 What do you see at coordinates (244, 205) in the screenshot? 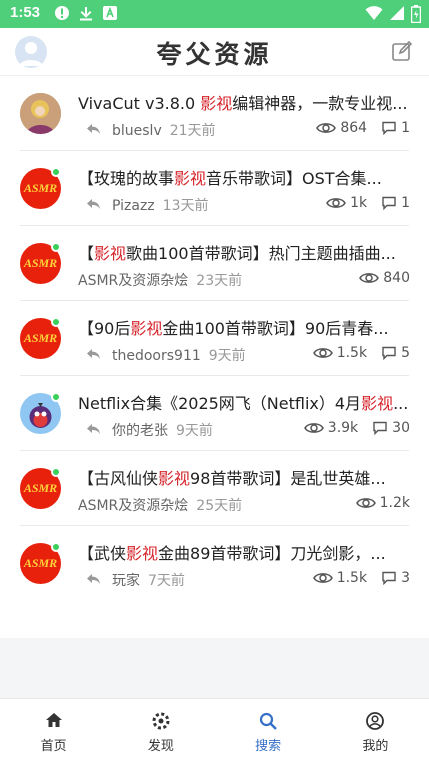
I see `post-meta: Pizazz 13天前 1k 1` at bounding box center [244, 205].